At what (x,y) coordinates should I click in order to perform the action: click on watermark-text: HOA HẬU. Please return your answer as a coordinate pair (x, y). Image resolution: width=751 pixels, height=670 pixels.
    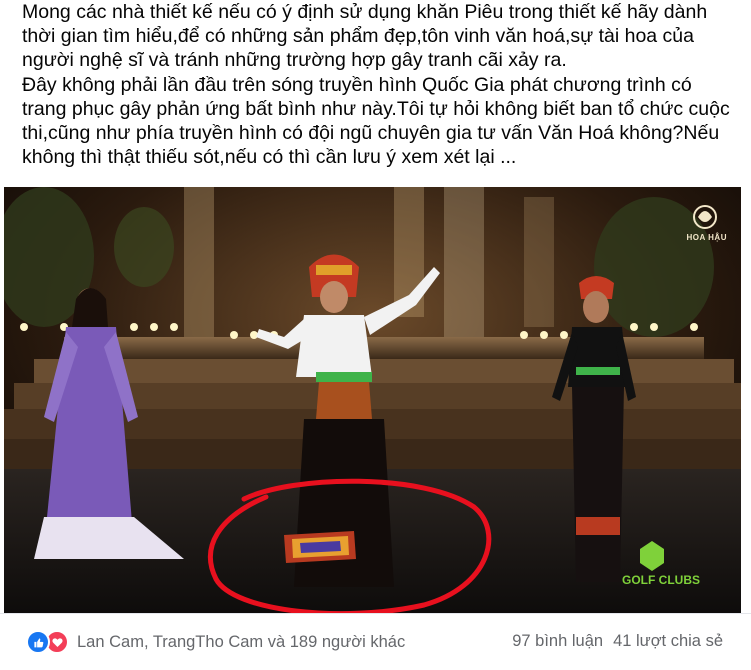
    Looking at the image, I should click on (706, 237).